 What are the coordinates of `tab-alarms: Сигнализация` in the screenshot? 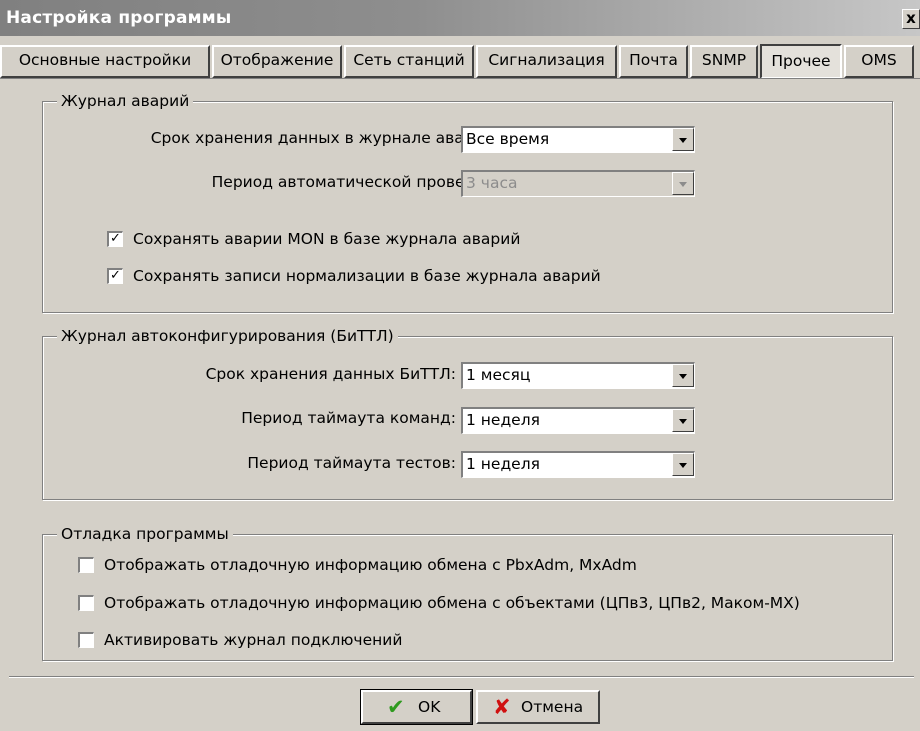 It's located at (546, 61).